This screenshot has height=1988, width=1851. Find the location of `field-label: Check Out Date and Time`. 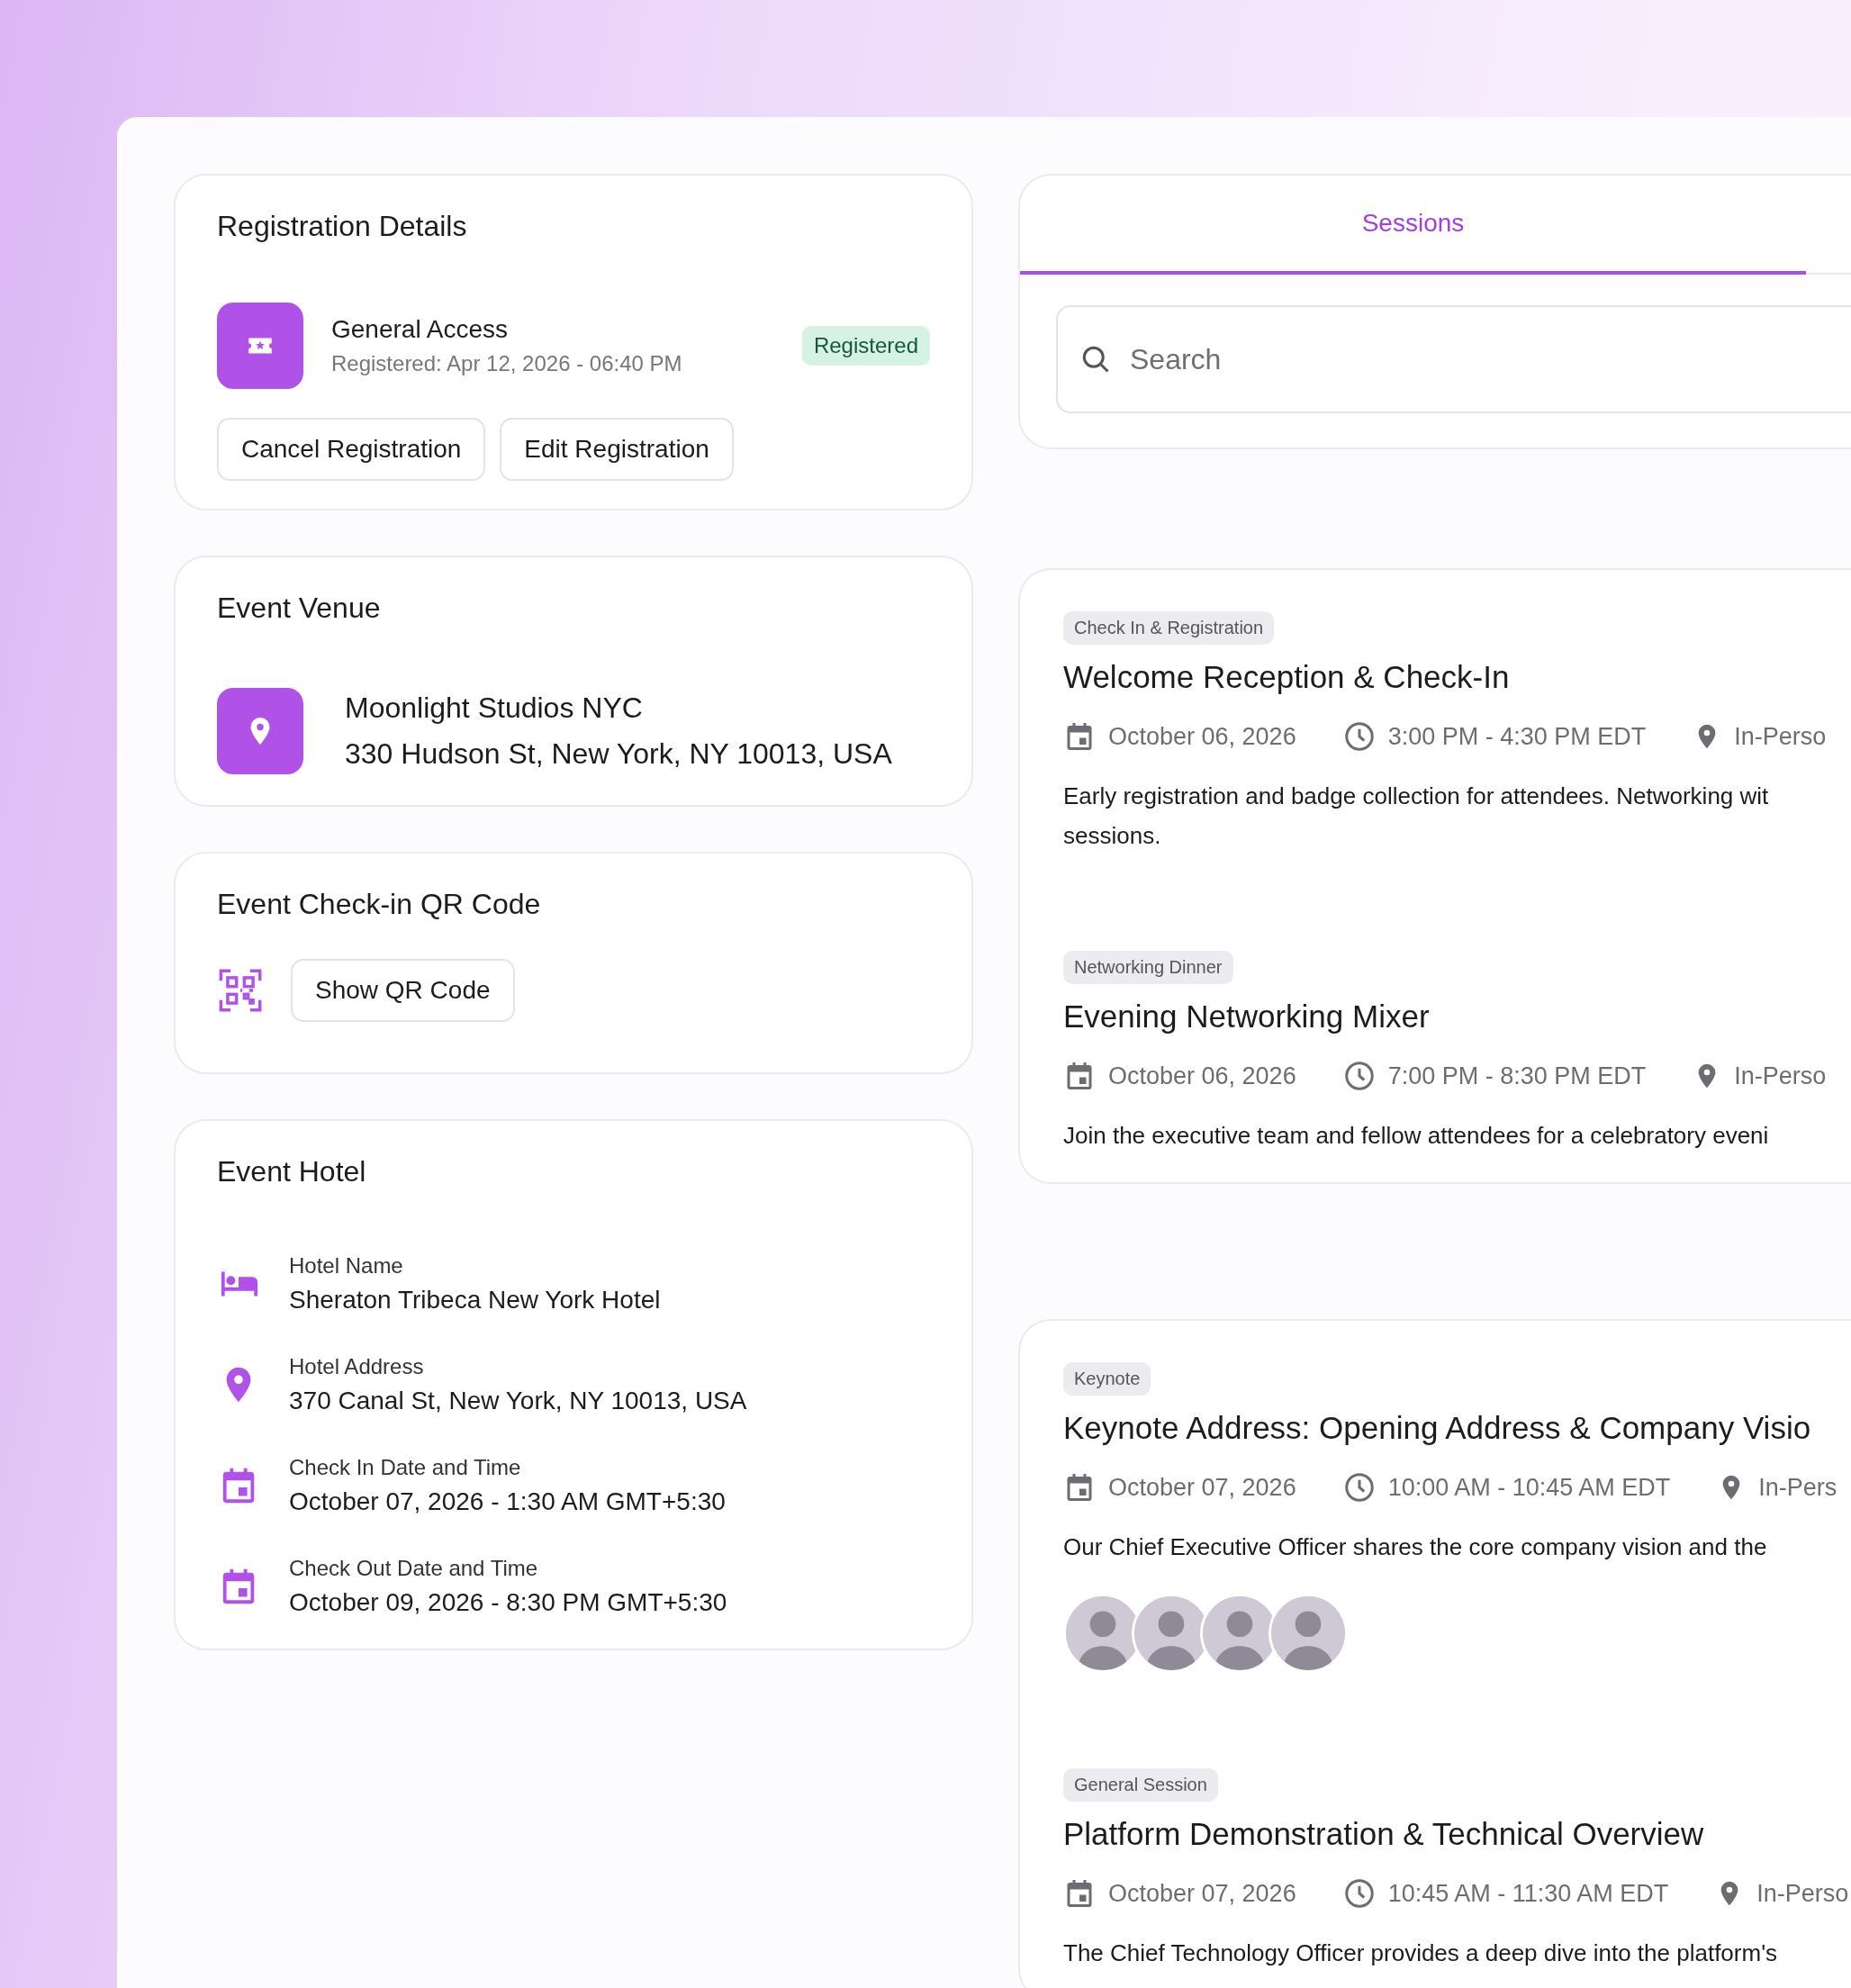

field-label: Check Out Date and Time is located at coordinates (414, 1568).